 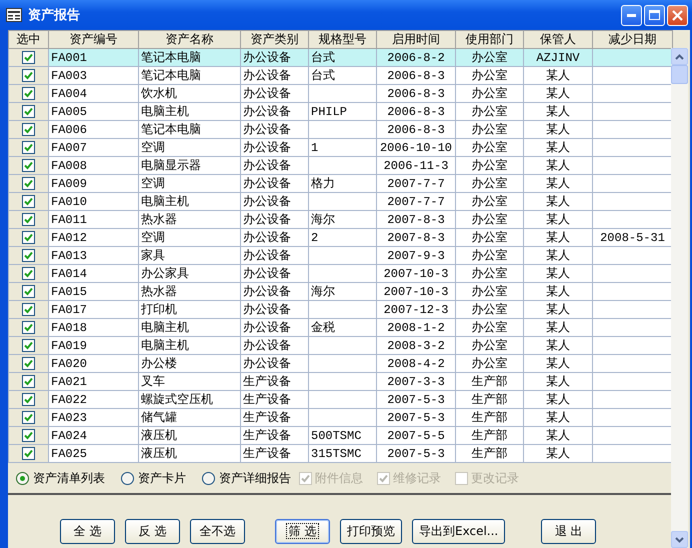 I want to click on table-cell: 2008-3-2, so click(x=416, y=345).